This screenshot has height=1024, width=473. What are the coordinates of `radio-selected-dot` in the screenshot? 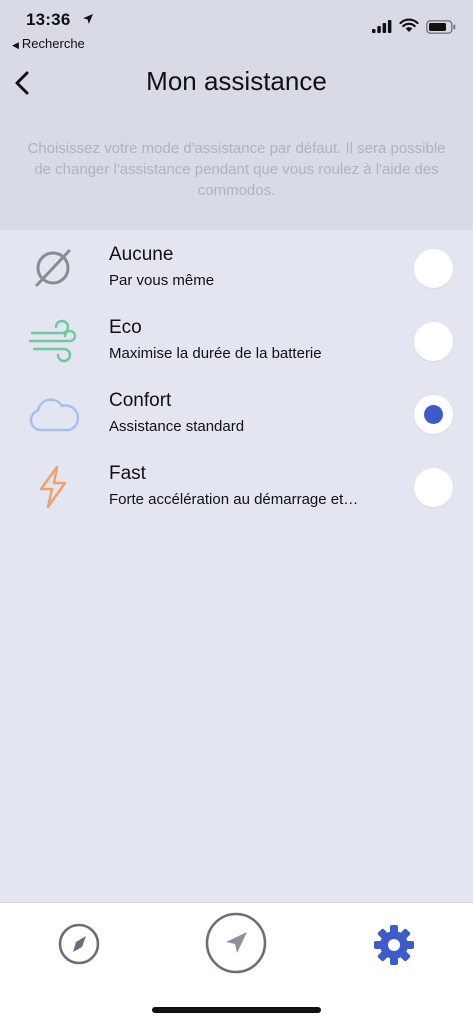 It's located at (433, 414).